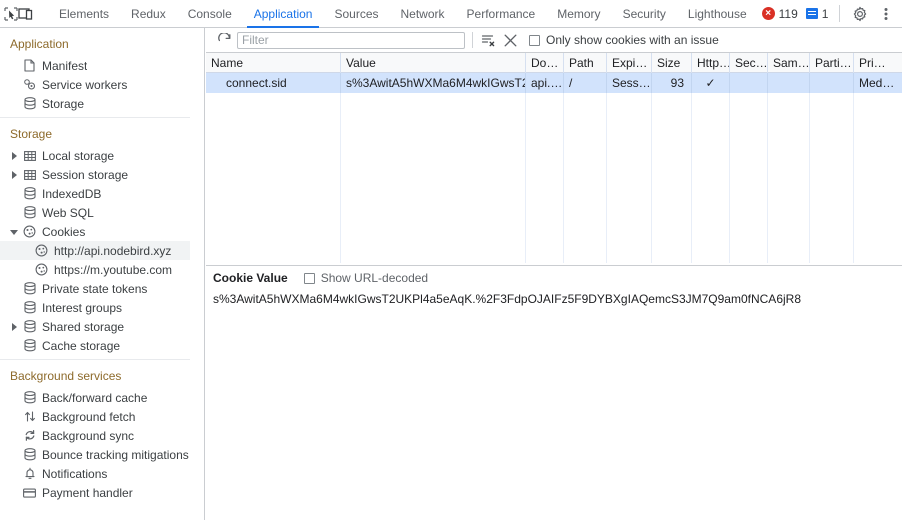 This screenshot has height=520, width=902. What do you see at coordinates (860, 14) in the screenshot?
I see `gear-icon` at bounding box center [860, 14].